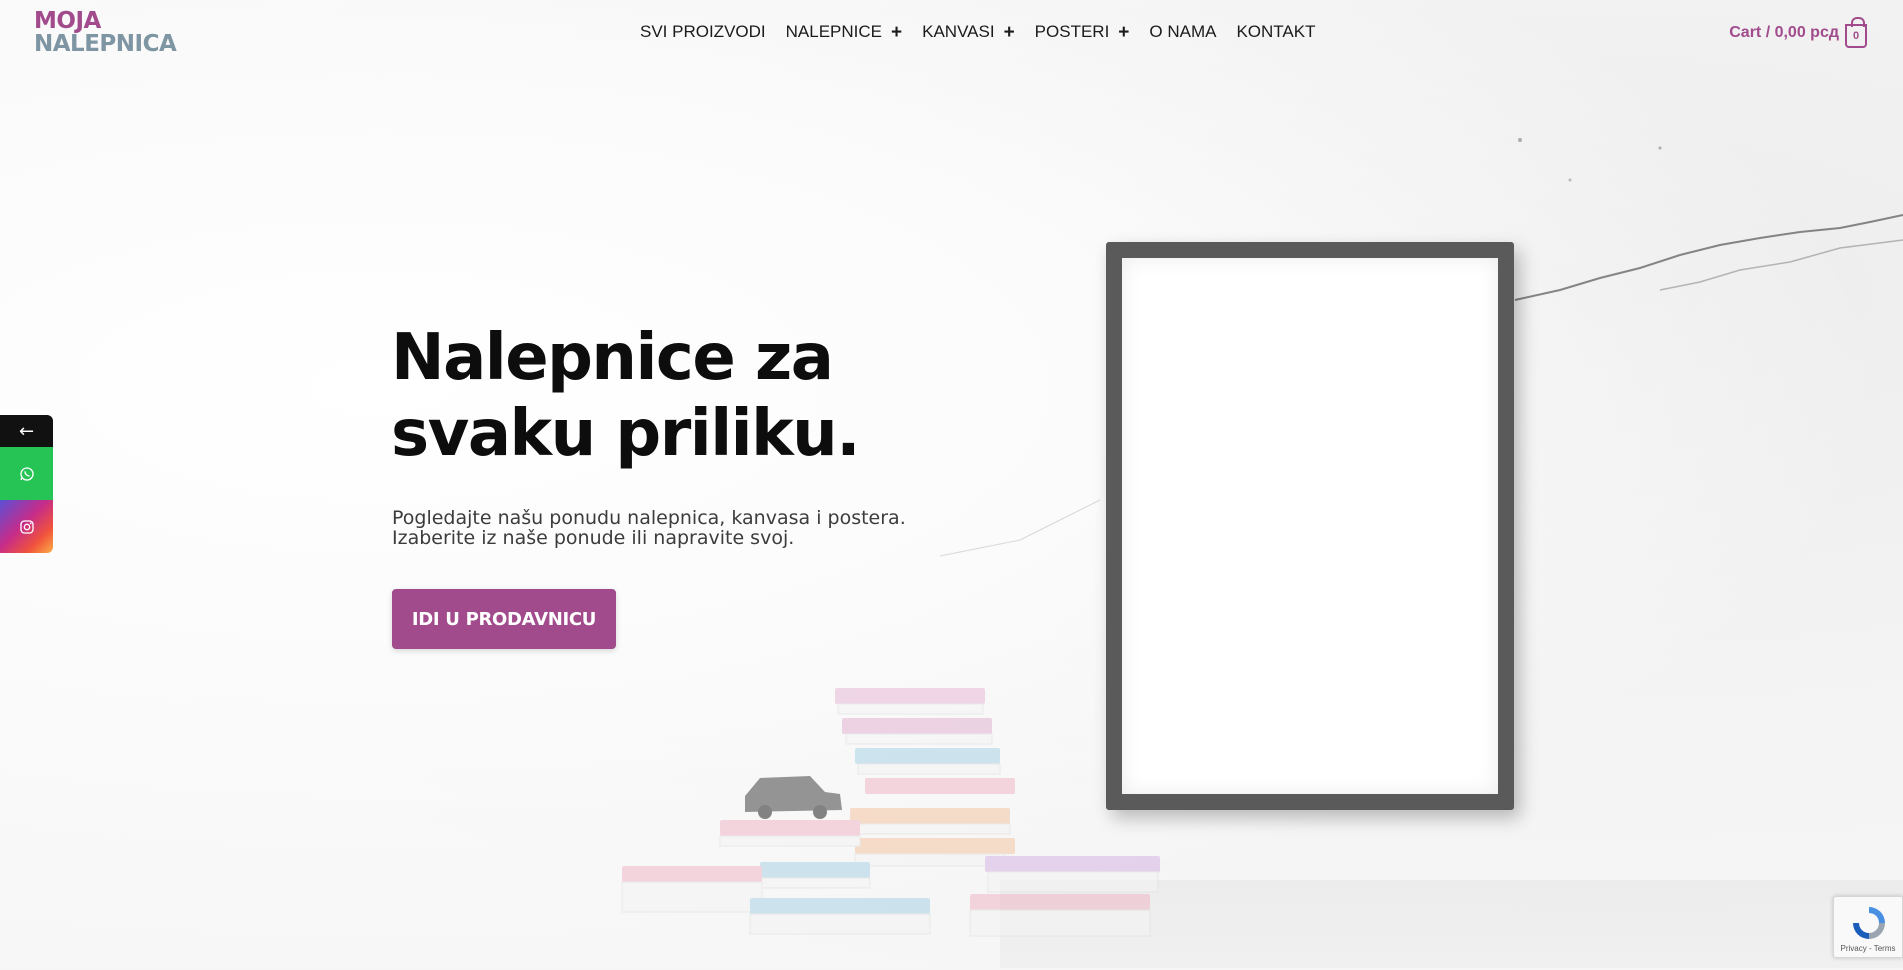 This screenshot has height=970, width=1903. Describe the element at coordinates (1856, 36) in the screenshot. I see `cart-count-badge: 0` at that location.